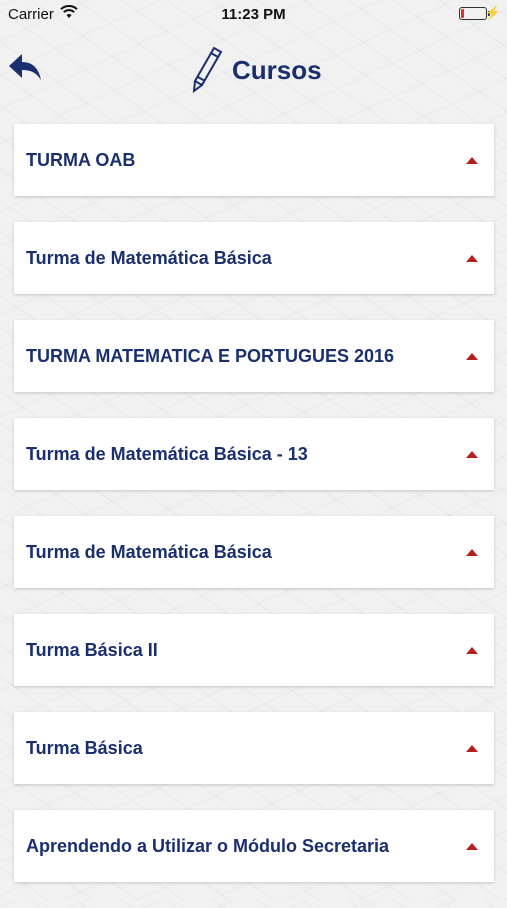 The width and height of the screenshot is (507, 908). What do you see at coordinates (210, 355) in the screenshot?
I see `course-label: TURMA MATEMATICA E PORTUGUES 2016` at bounding box center [210, 355].